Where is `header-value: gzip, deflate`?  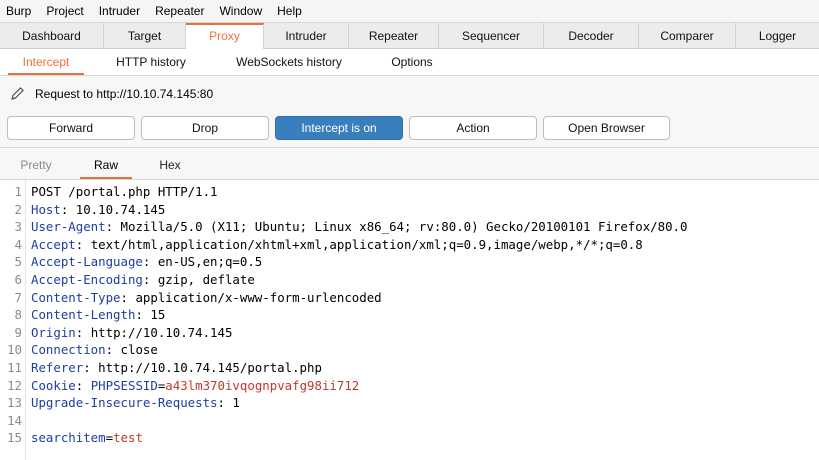 header-value: gzip, deflate is located at coordinates (206, 279).